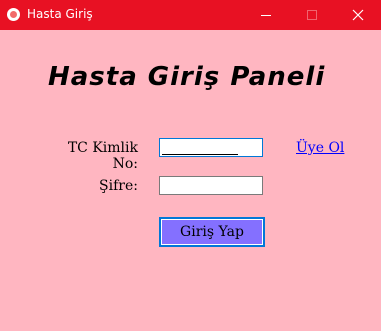  Describe the element at coordinates (190, 15) in the screenshot. I see `title-bar: Hasta Giriş` at that location.